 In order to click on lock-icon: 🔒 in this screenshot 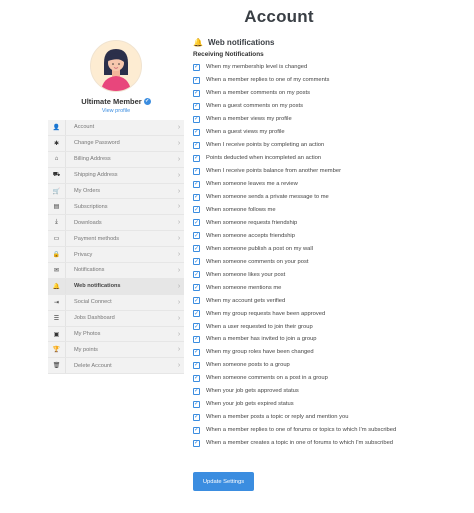, I will do `click(57, 255)`.